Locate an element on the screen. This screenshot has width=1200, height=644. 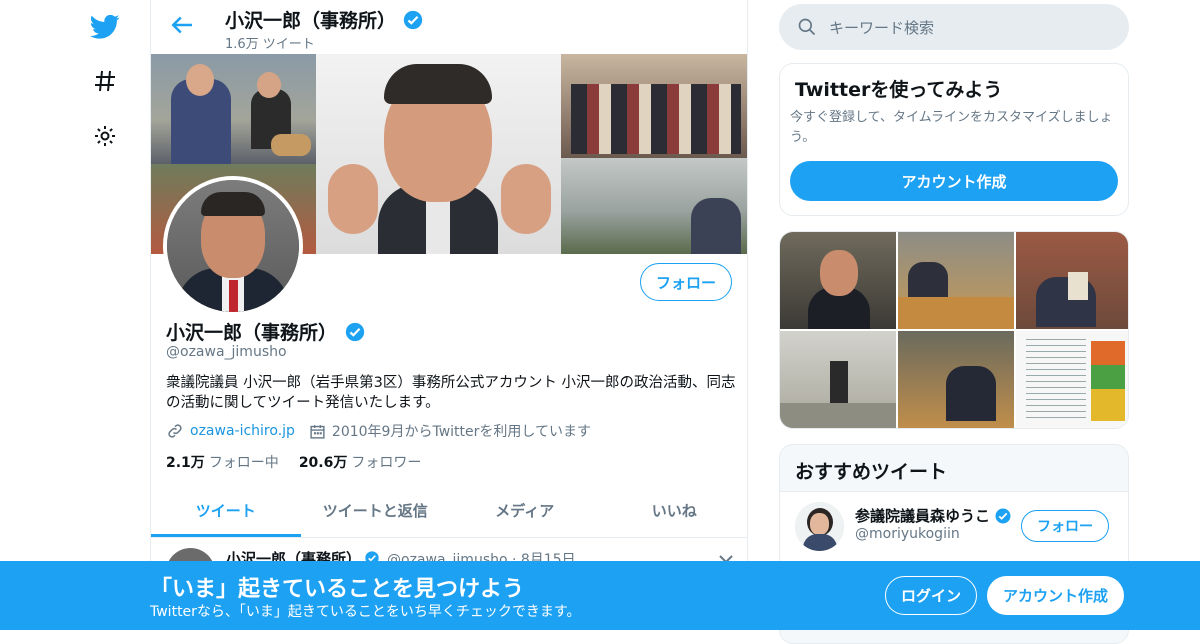
profile-name-text: 小沢一郎（事務所） is located at coordinates (252, 333).